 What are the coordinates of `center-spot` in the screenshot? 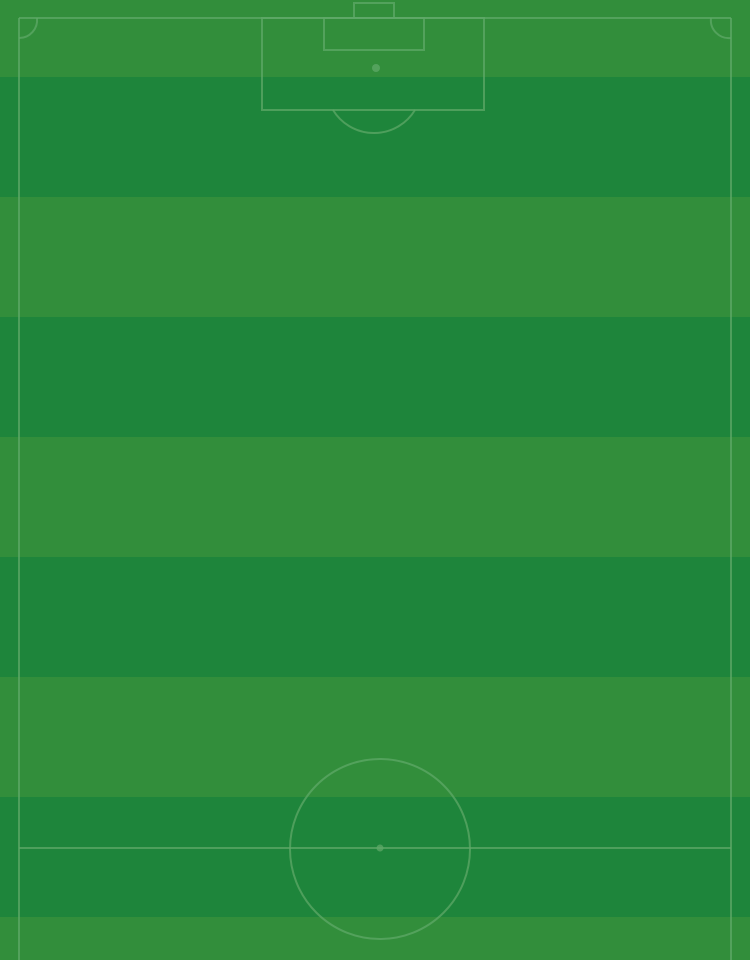 It's located at (380, 848).